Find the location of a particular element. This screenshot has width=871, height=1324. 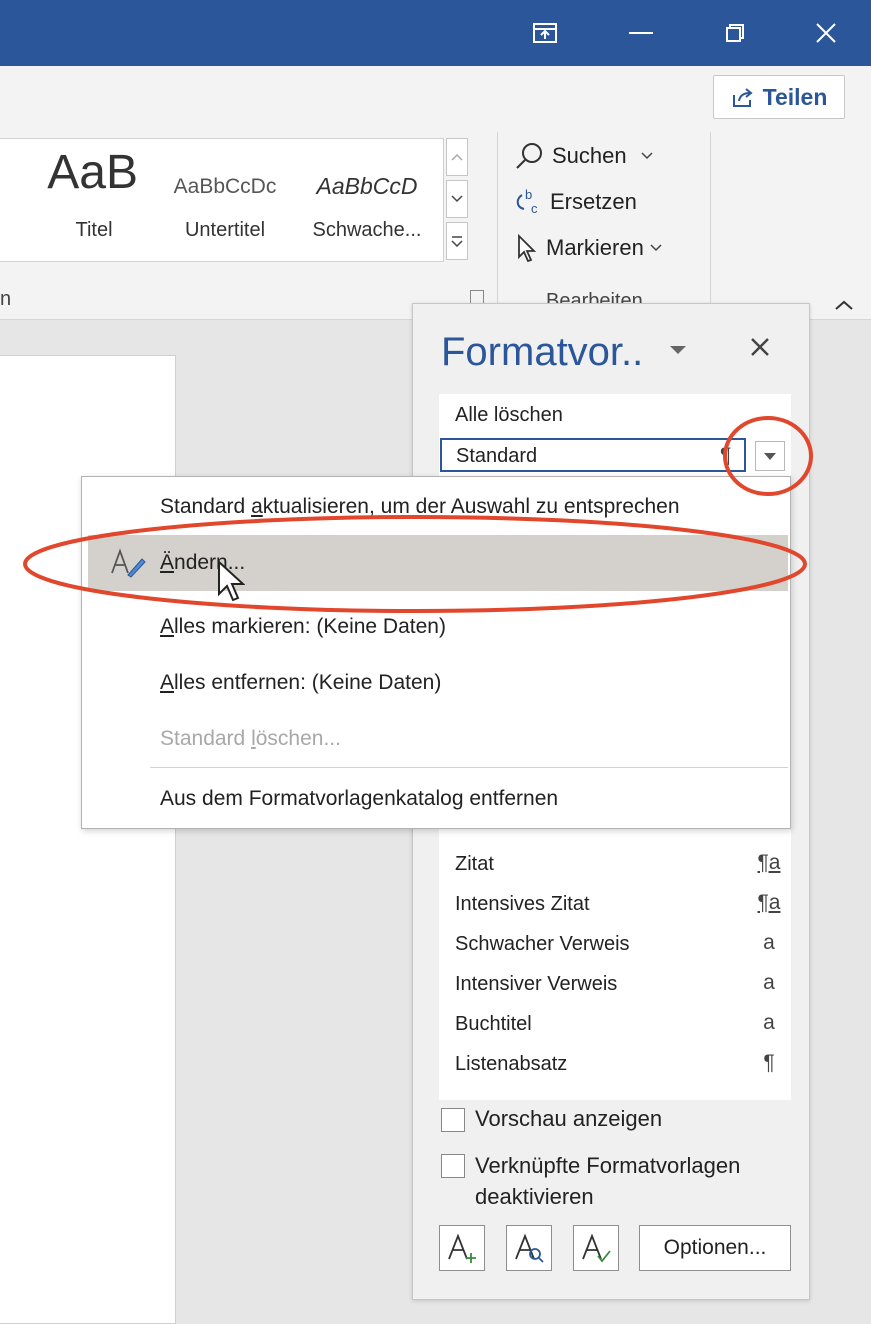

share-icon is located at coordinates (742, 97).